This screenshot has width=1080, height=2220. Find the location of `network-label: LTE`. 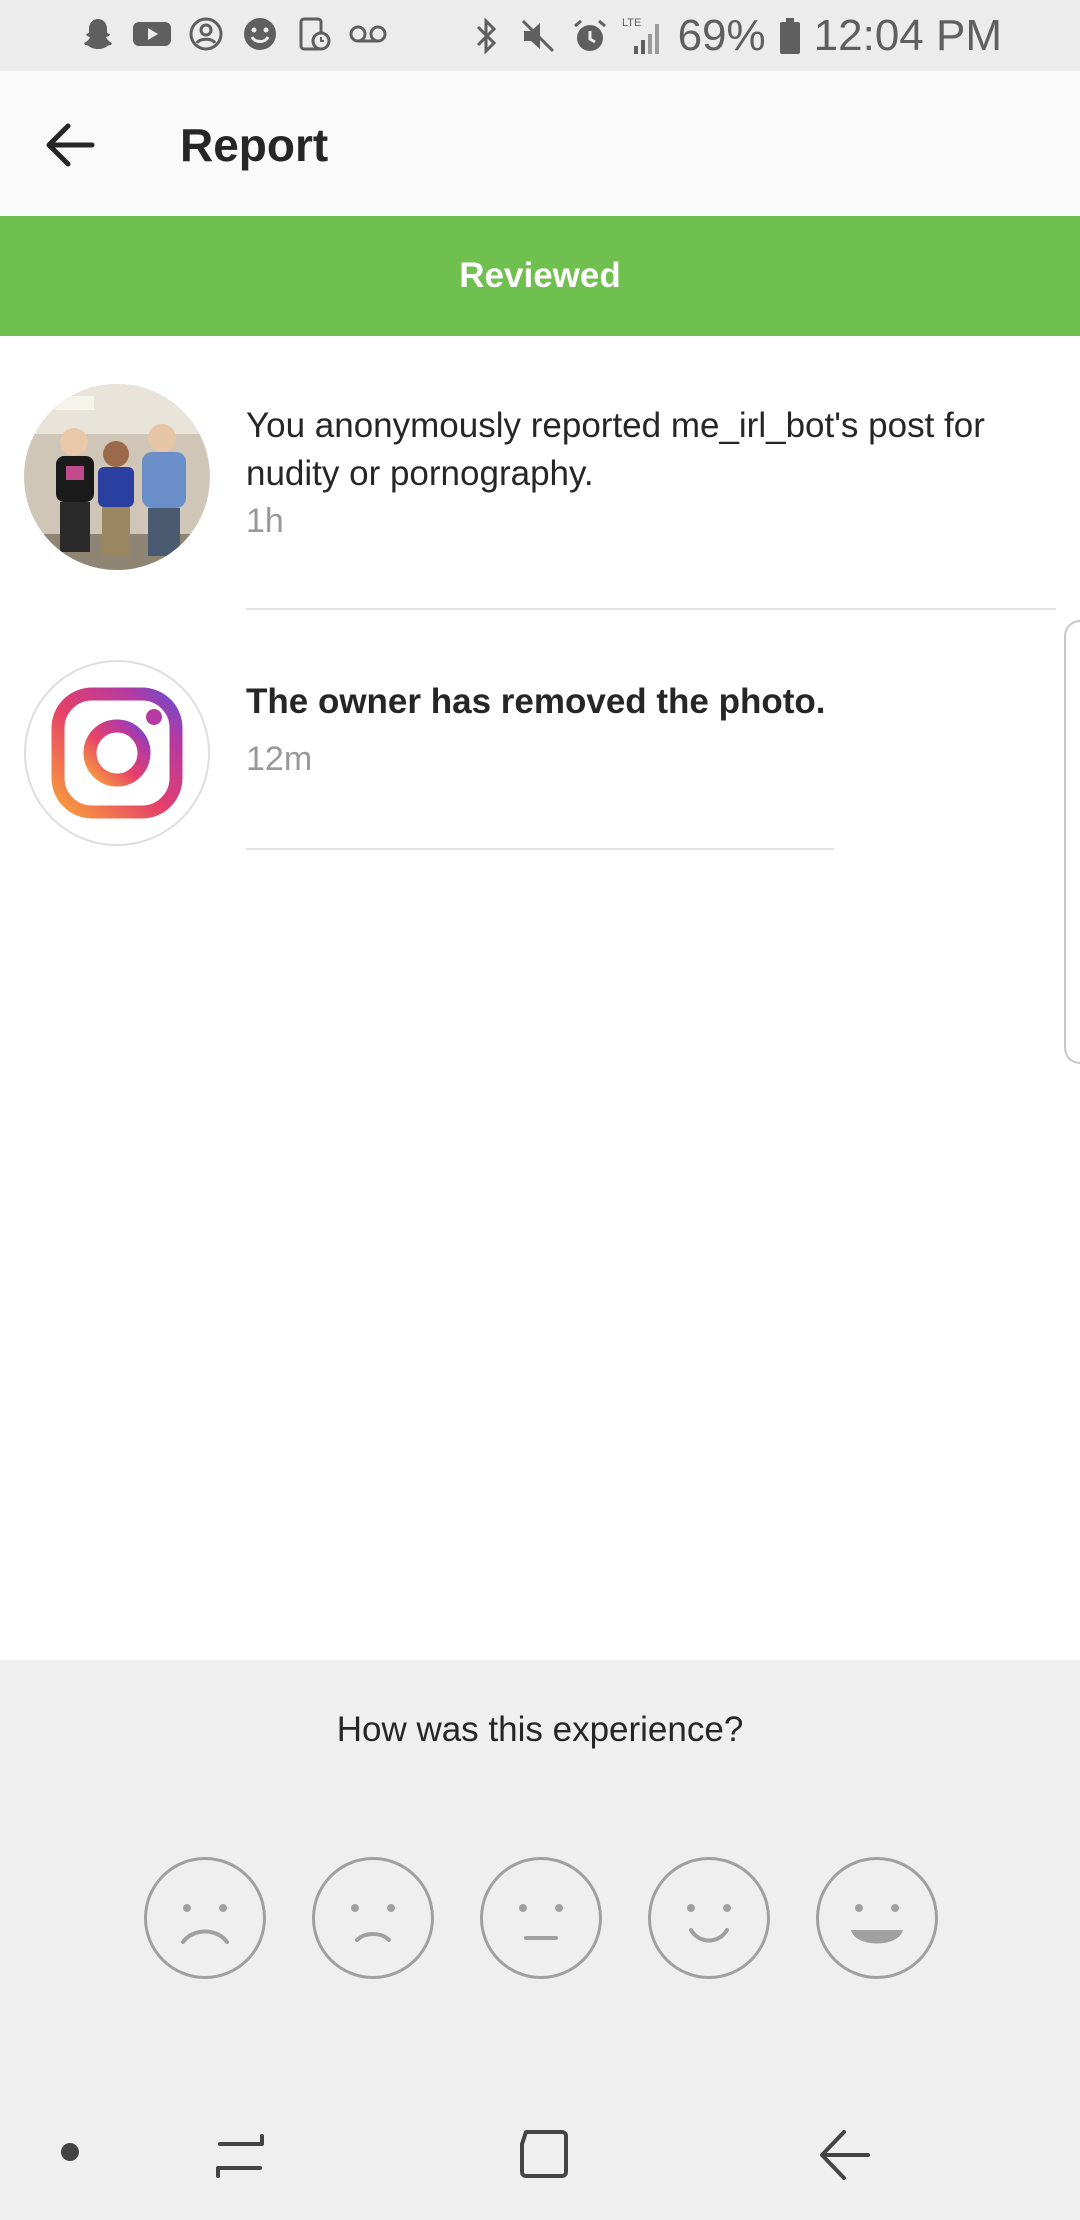

network-label: LTE is located at coordinates (631, 23).